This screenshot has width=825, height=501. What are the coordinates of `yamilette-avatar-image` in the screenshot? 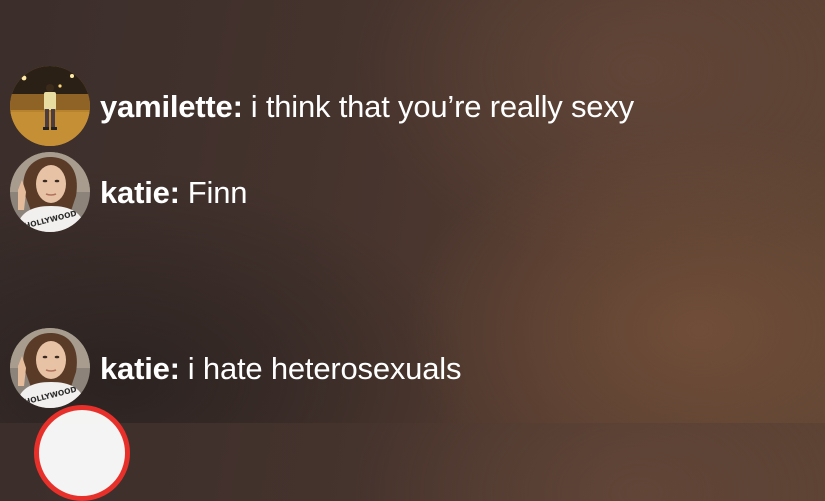 It's located at (50, 106).